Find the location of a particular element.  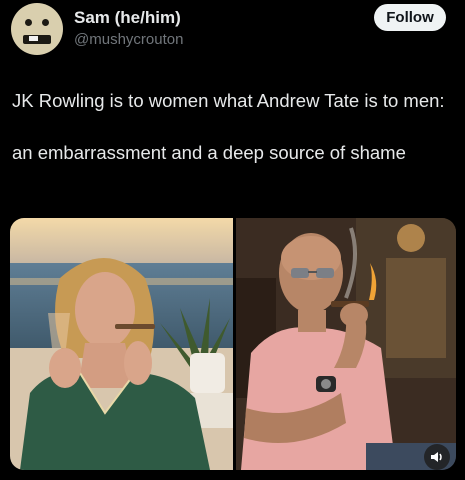

avatar is located at coordinates (37, 29).